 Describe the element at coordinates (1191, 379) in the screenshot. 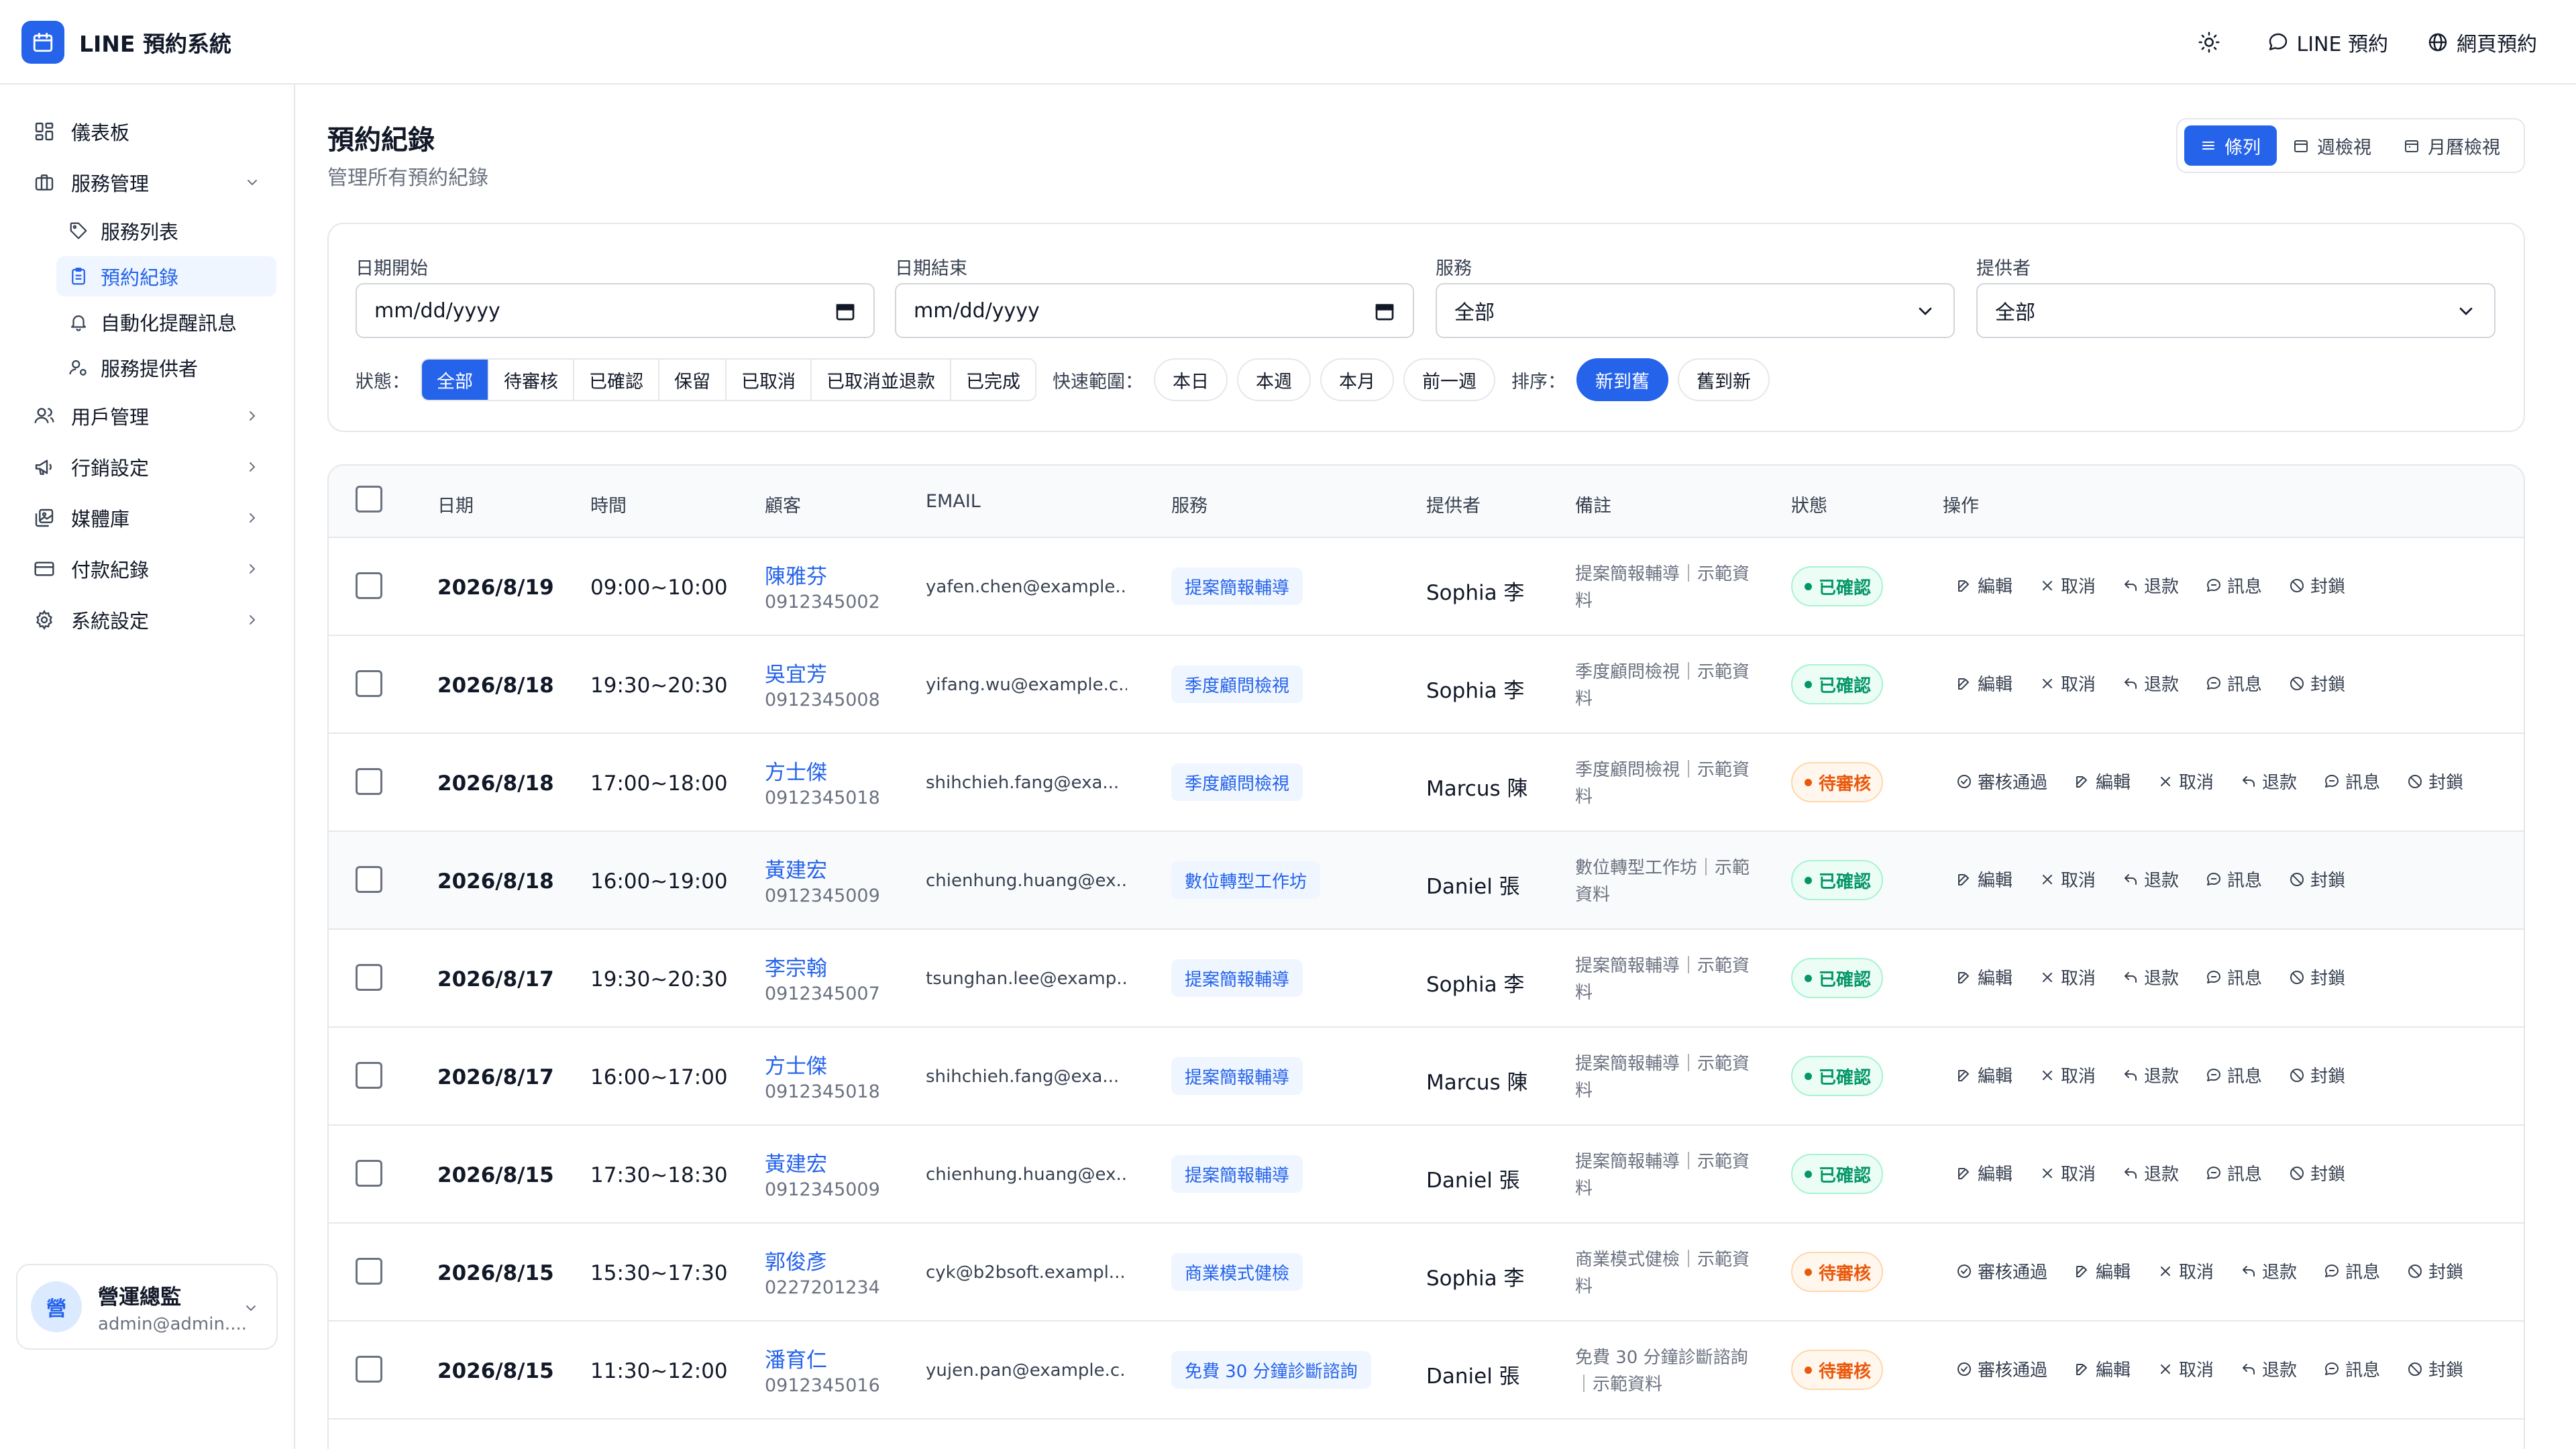

I see `range-today-button: 本日` at that location.